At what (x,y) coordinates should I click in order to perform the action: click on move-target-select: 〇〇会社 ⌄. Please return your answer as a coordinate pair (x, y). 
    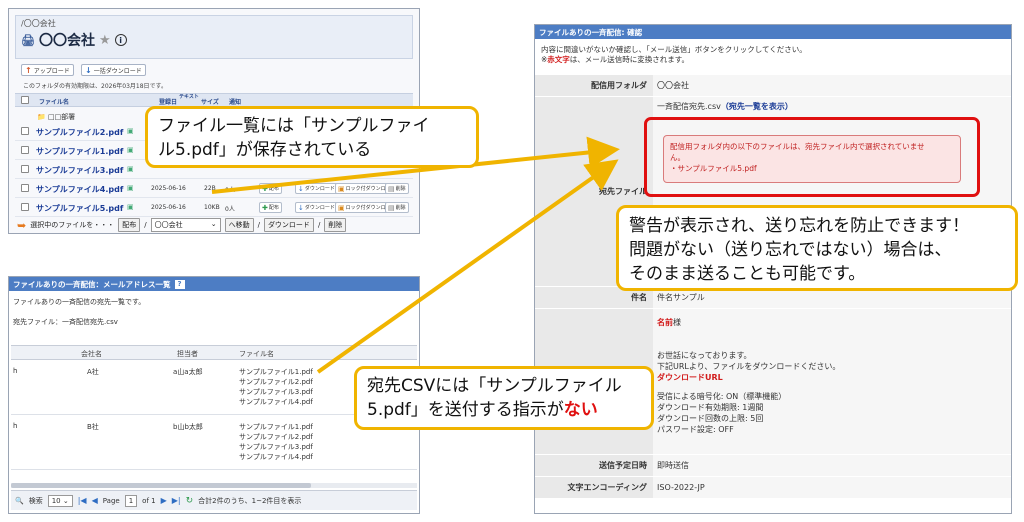
    Looking at the image, I should click on (185, 225).